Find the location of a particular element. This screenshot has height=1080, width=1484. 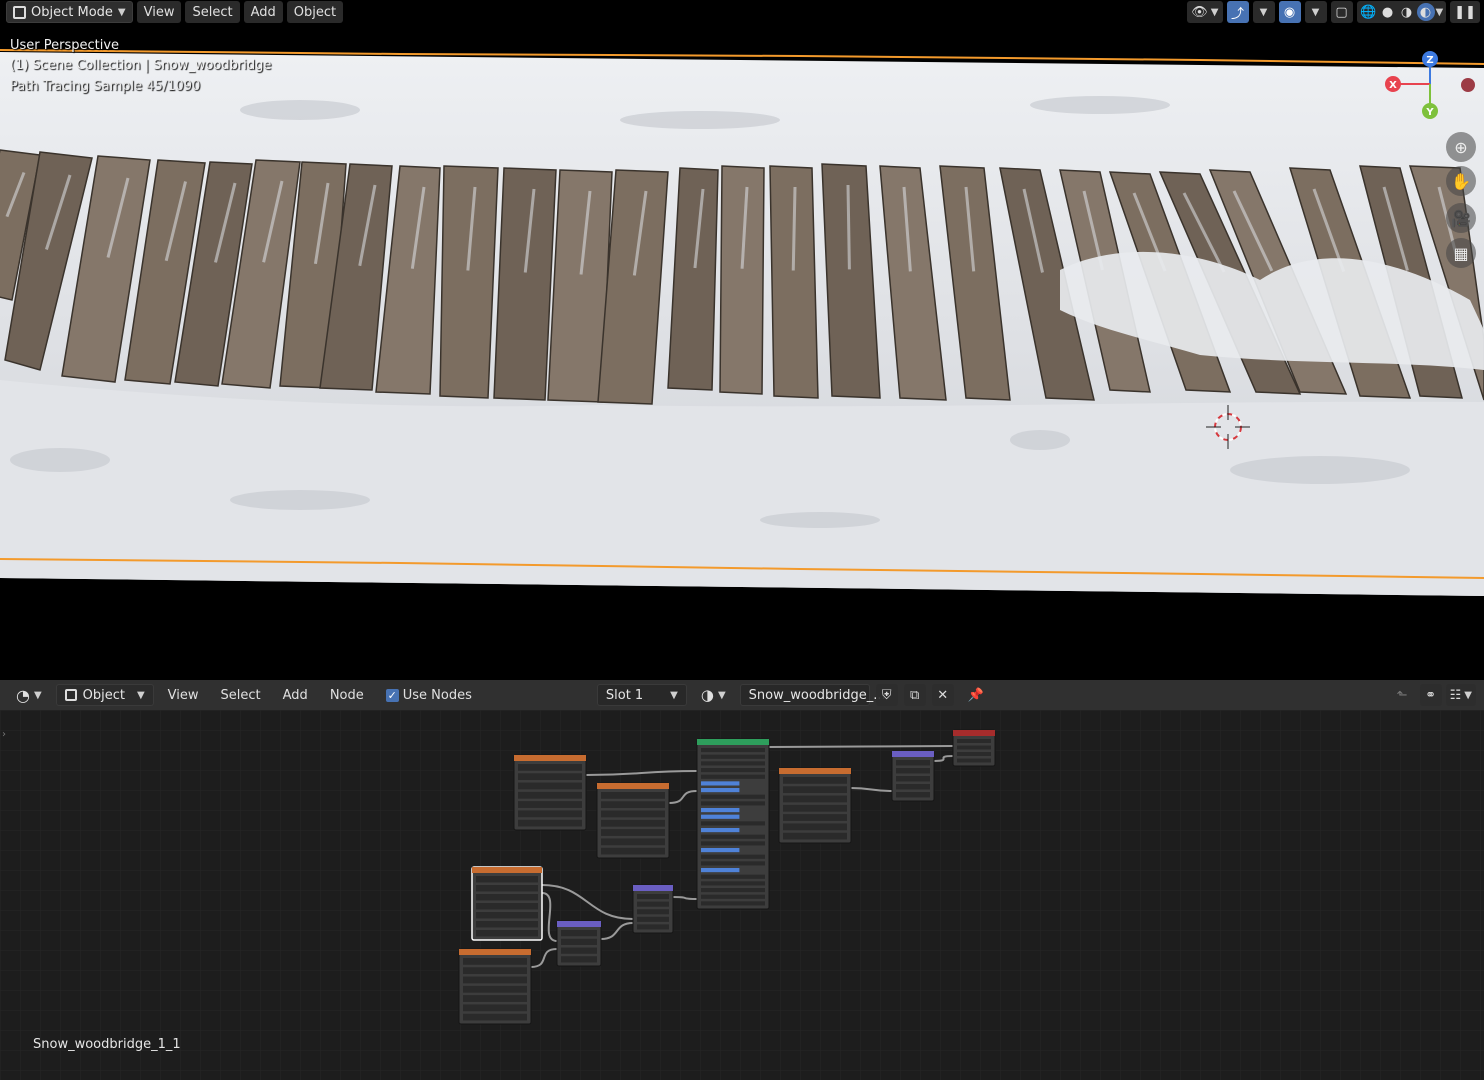

node-menu-add: Add is located at coordinates (295, 695).